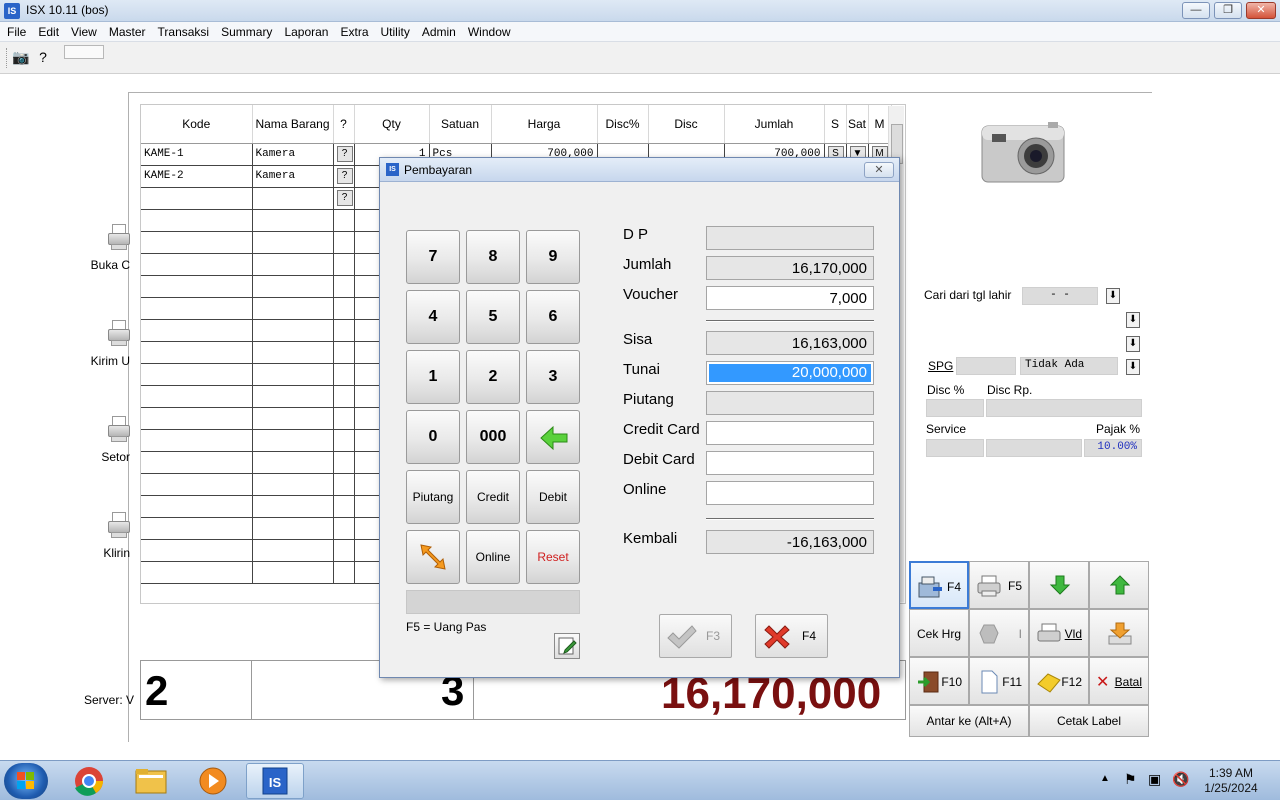 This screenshot has height=802, width=1280. I want to click on menu-transaksi: Transaksi, so click(184, 32).